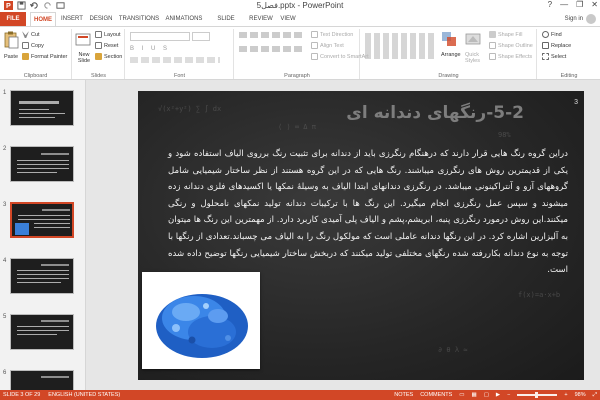  What do you see at coordinates (84, 58) in the screenshot?
I see `new-slide-label: New Slide` at bounding box center [84, 58].